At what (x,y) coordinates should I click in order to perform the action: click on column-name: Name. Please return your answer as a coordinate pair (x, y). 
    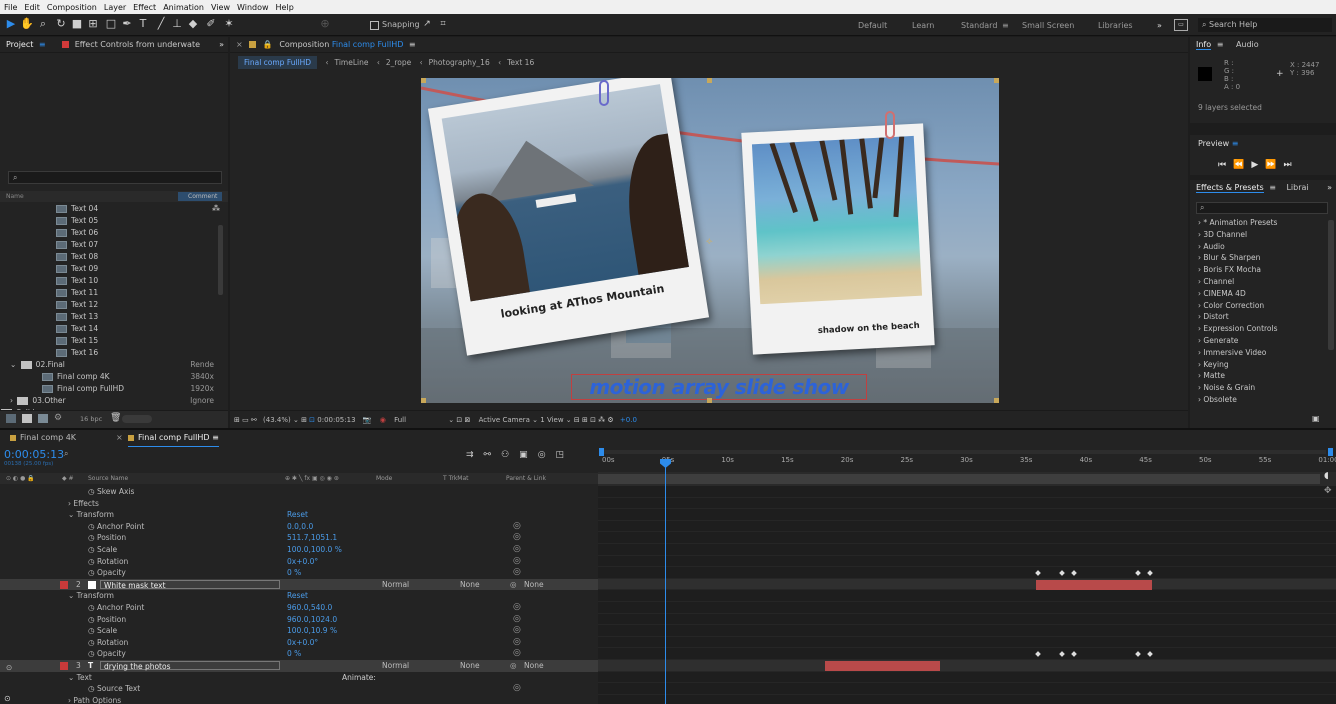
    Looking at the image, I should click on (15, 196).